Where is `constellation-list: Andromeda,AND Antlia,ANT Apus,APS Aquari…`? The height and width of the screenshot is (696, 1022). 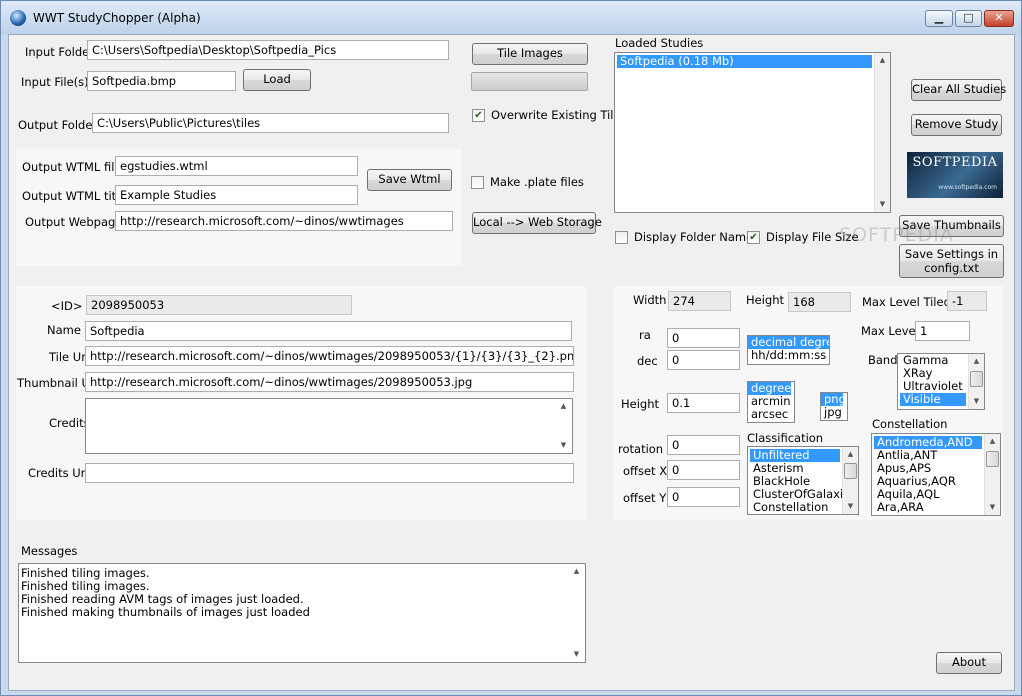 constellation-list: Andromeda,AND Antlia,ANT Apus,APS Aquari… is located at coordinates (936, 474).